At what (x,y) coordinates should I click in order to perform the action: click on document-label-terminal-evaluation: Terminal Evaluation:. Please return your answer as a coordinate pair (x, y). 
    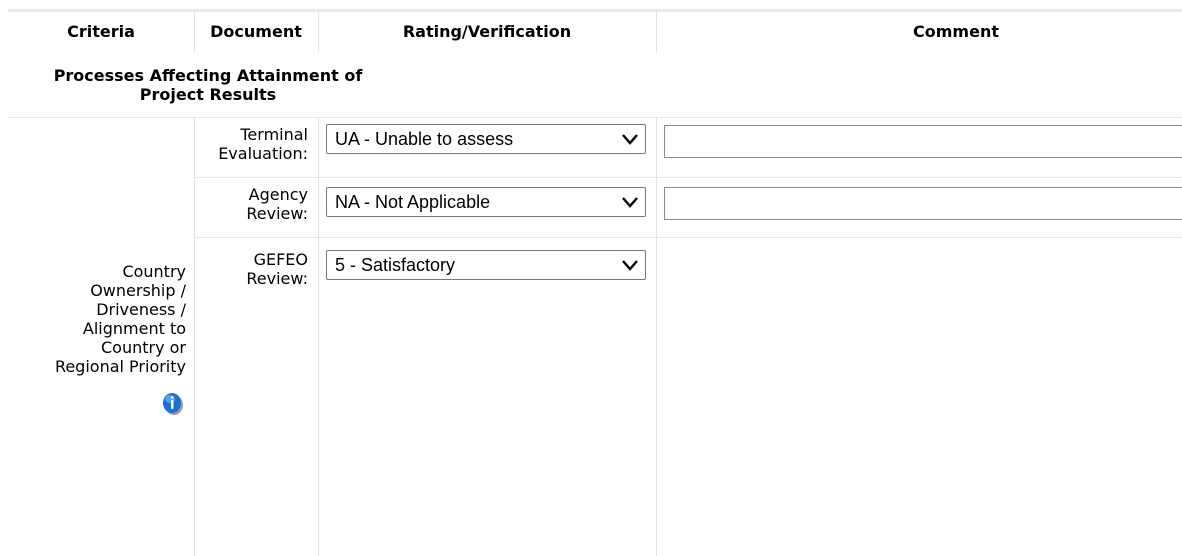
    Looking at the image, I should click on (251, 144).